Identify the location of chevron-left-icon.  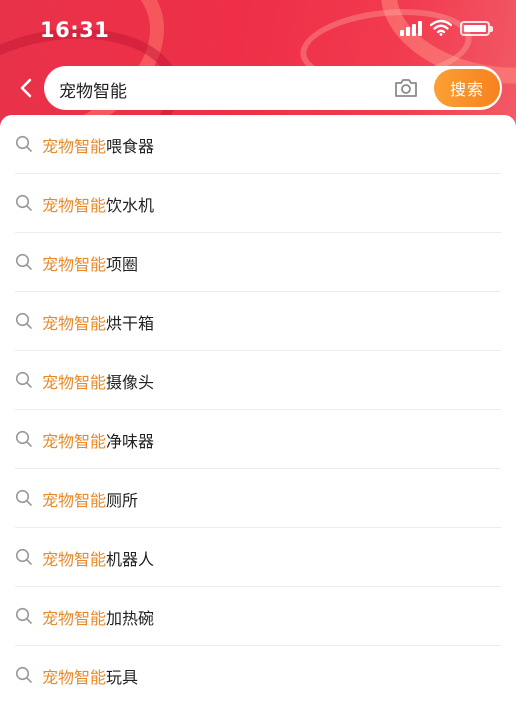
(26, 88).